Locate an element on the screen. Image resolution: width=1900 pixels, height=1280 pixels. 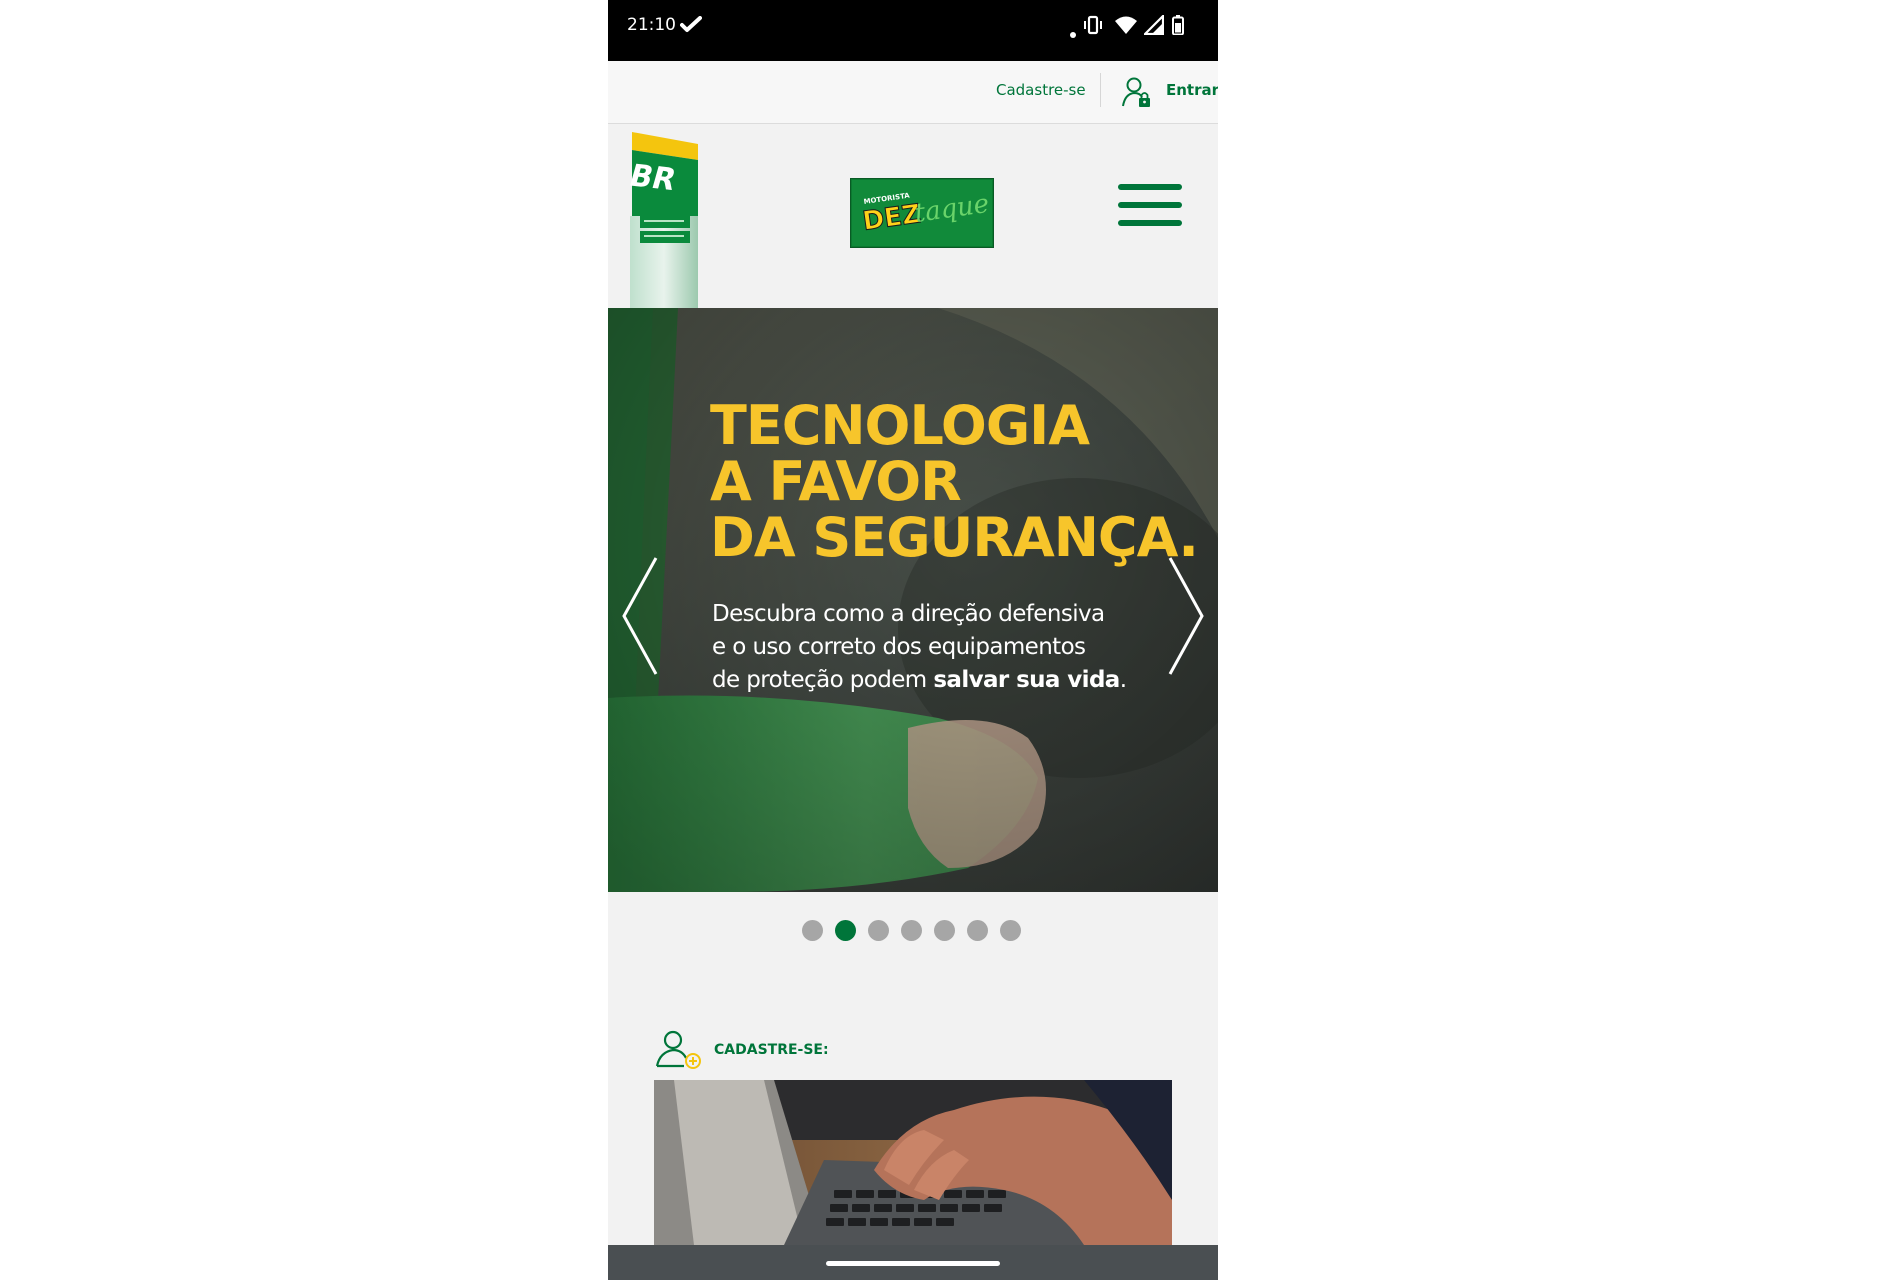
hero-description-text: . is located at coordinates (1123, 680).